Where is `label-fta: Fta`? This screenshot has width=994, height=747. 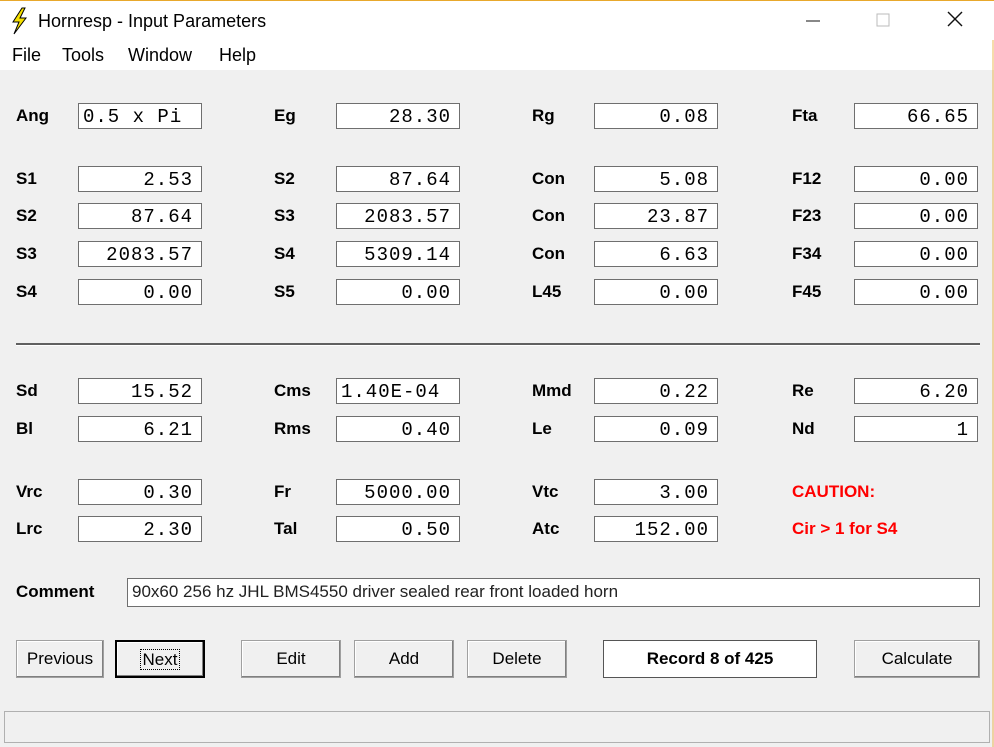
label-fta: Fta is located at coordinates (805, 115).